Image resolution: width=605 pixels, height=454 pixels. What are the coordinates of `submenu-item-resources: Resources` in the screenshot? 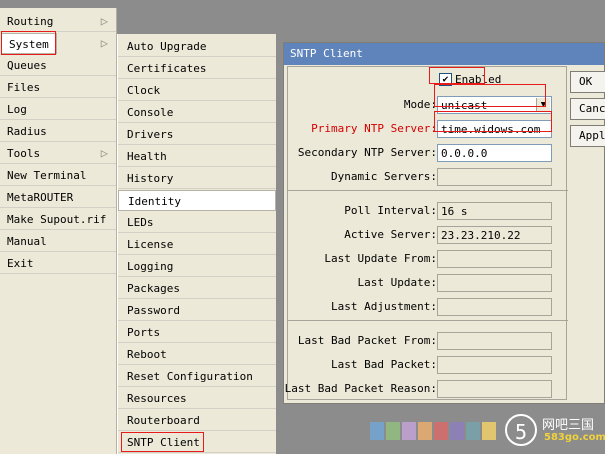 It's located at (197, 398).